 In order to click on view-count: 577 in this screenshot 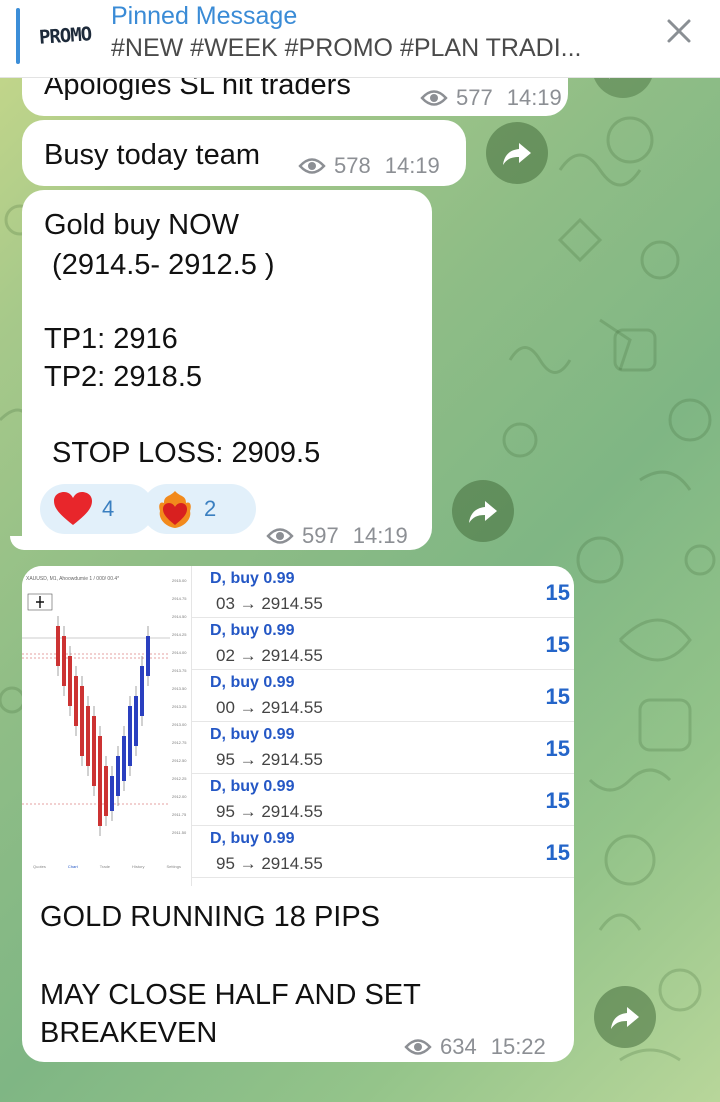, I will do `click(474, 97)`.